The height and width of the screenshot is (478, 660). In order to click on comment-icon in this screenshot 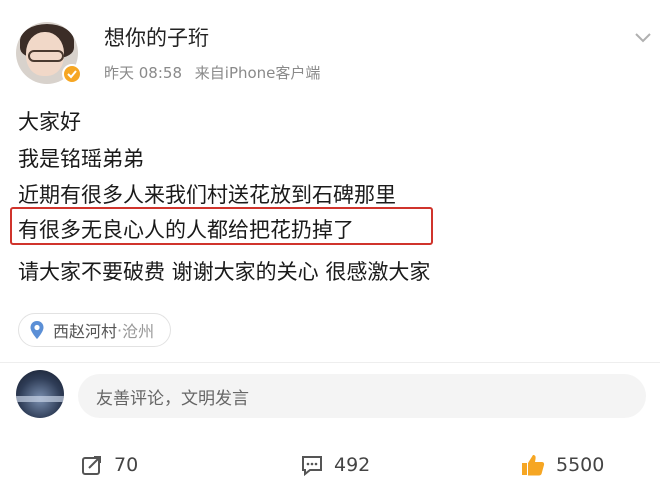, I will do `click(312, 466)`.